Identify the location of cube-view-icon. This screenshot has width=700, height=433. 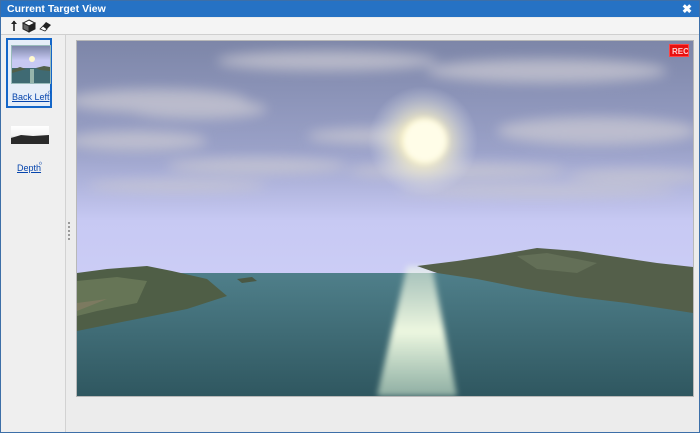
(29, 26).